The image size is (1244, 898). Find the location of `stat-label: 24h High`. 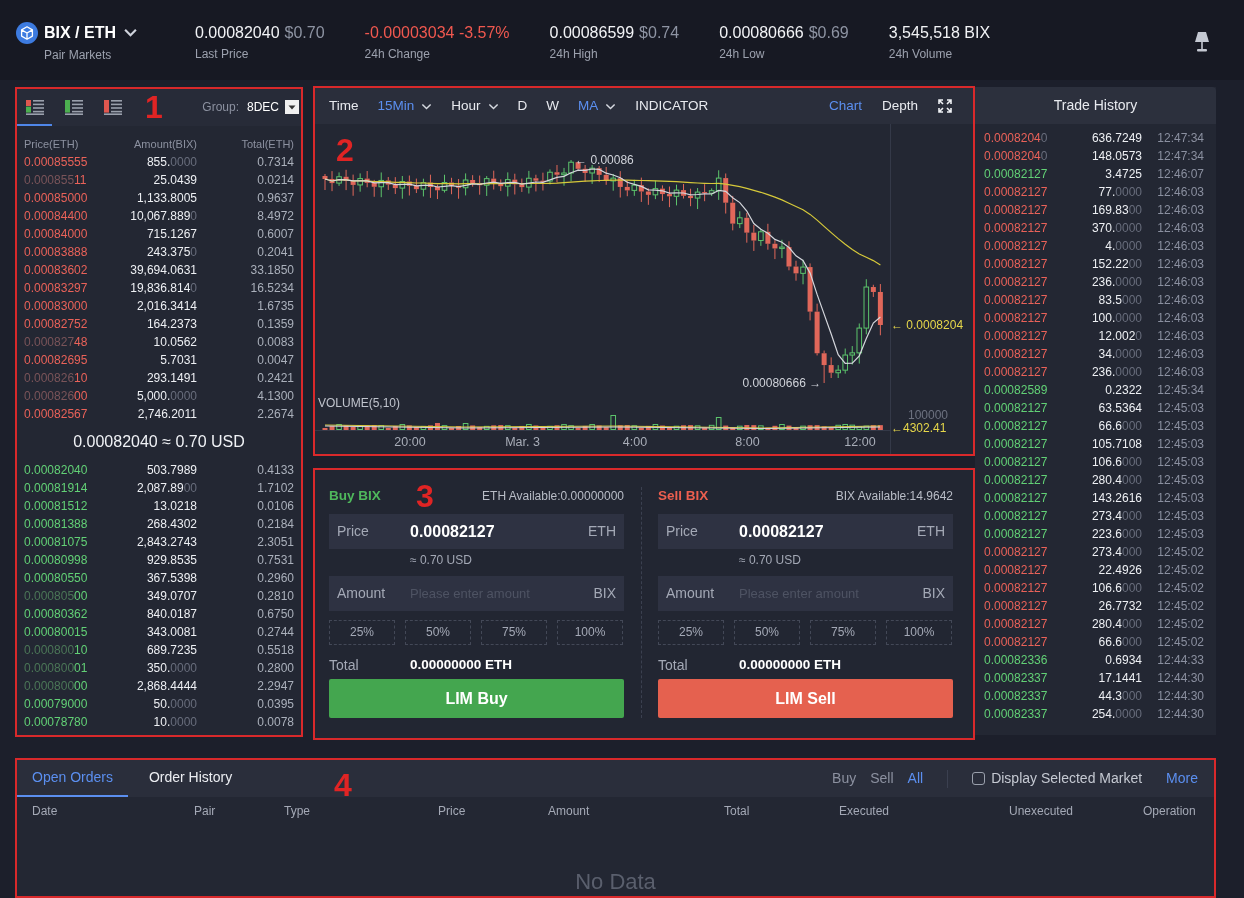

stat-label: 24h High is located at coordinates (573, 54).